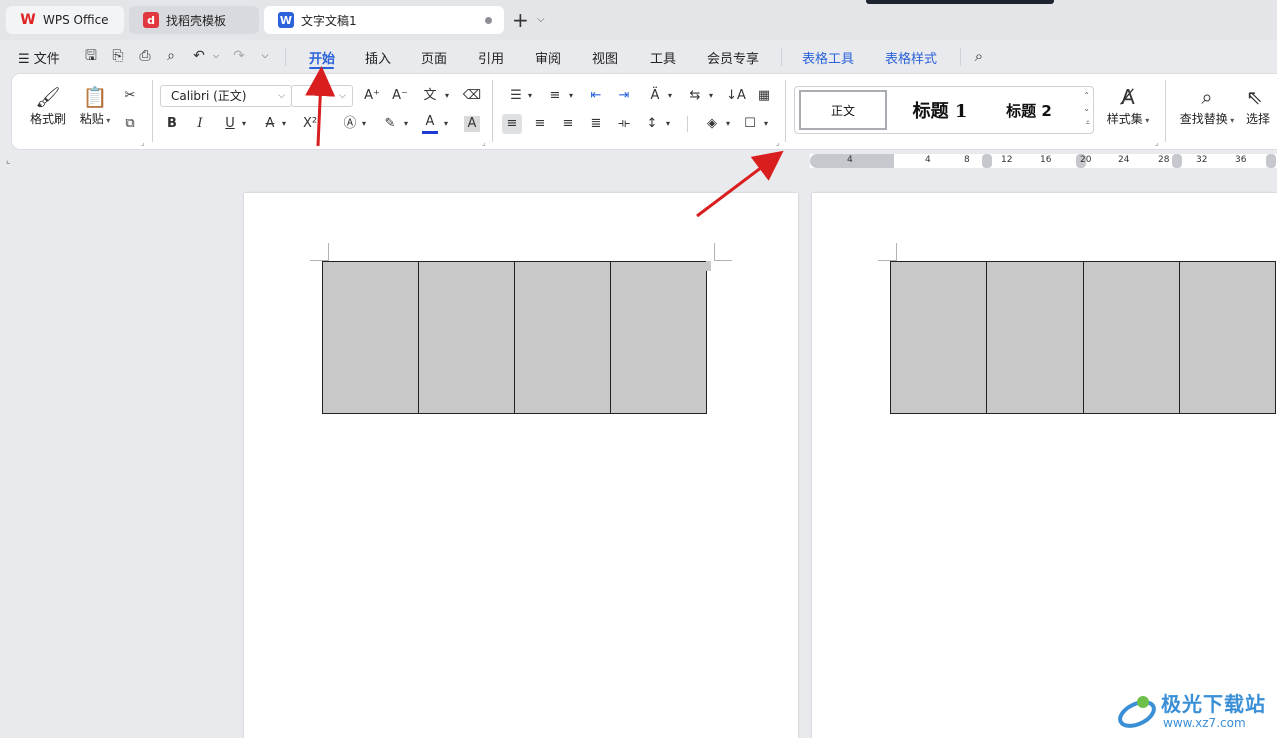 The height and width of the screenshot is (738, 1277). What do you see at coordinates (568, 124) in the screenshot?
I see `align-right-icon: ≡` at bounding box center [568, 124].